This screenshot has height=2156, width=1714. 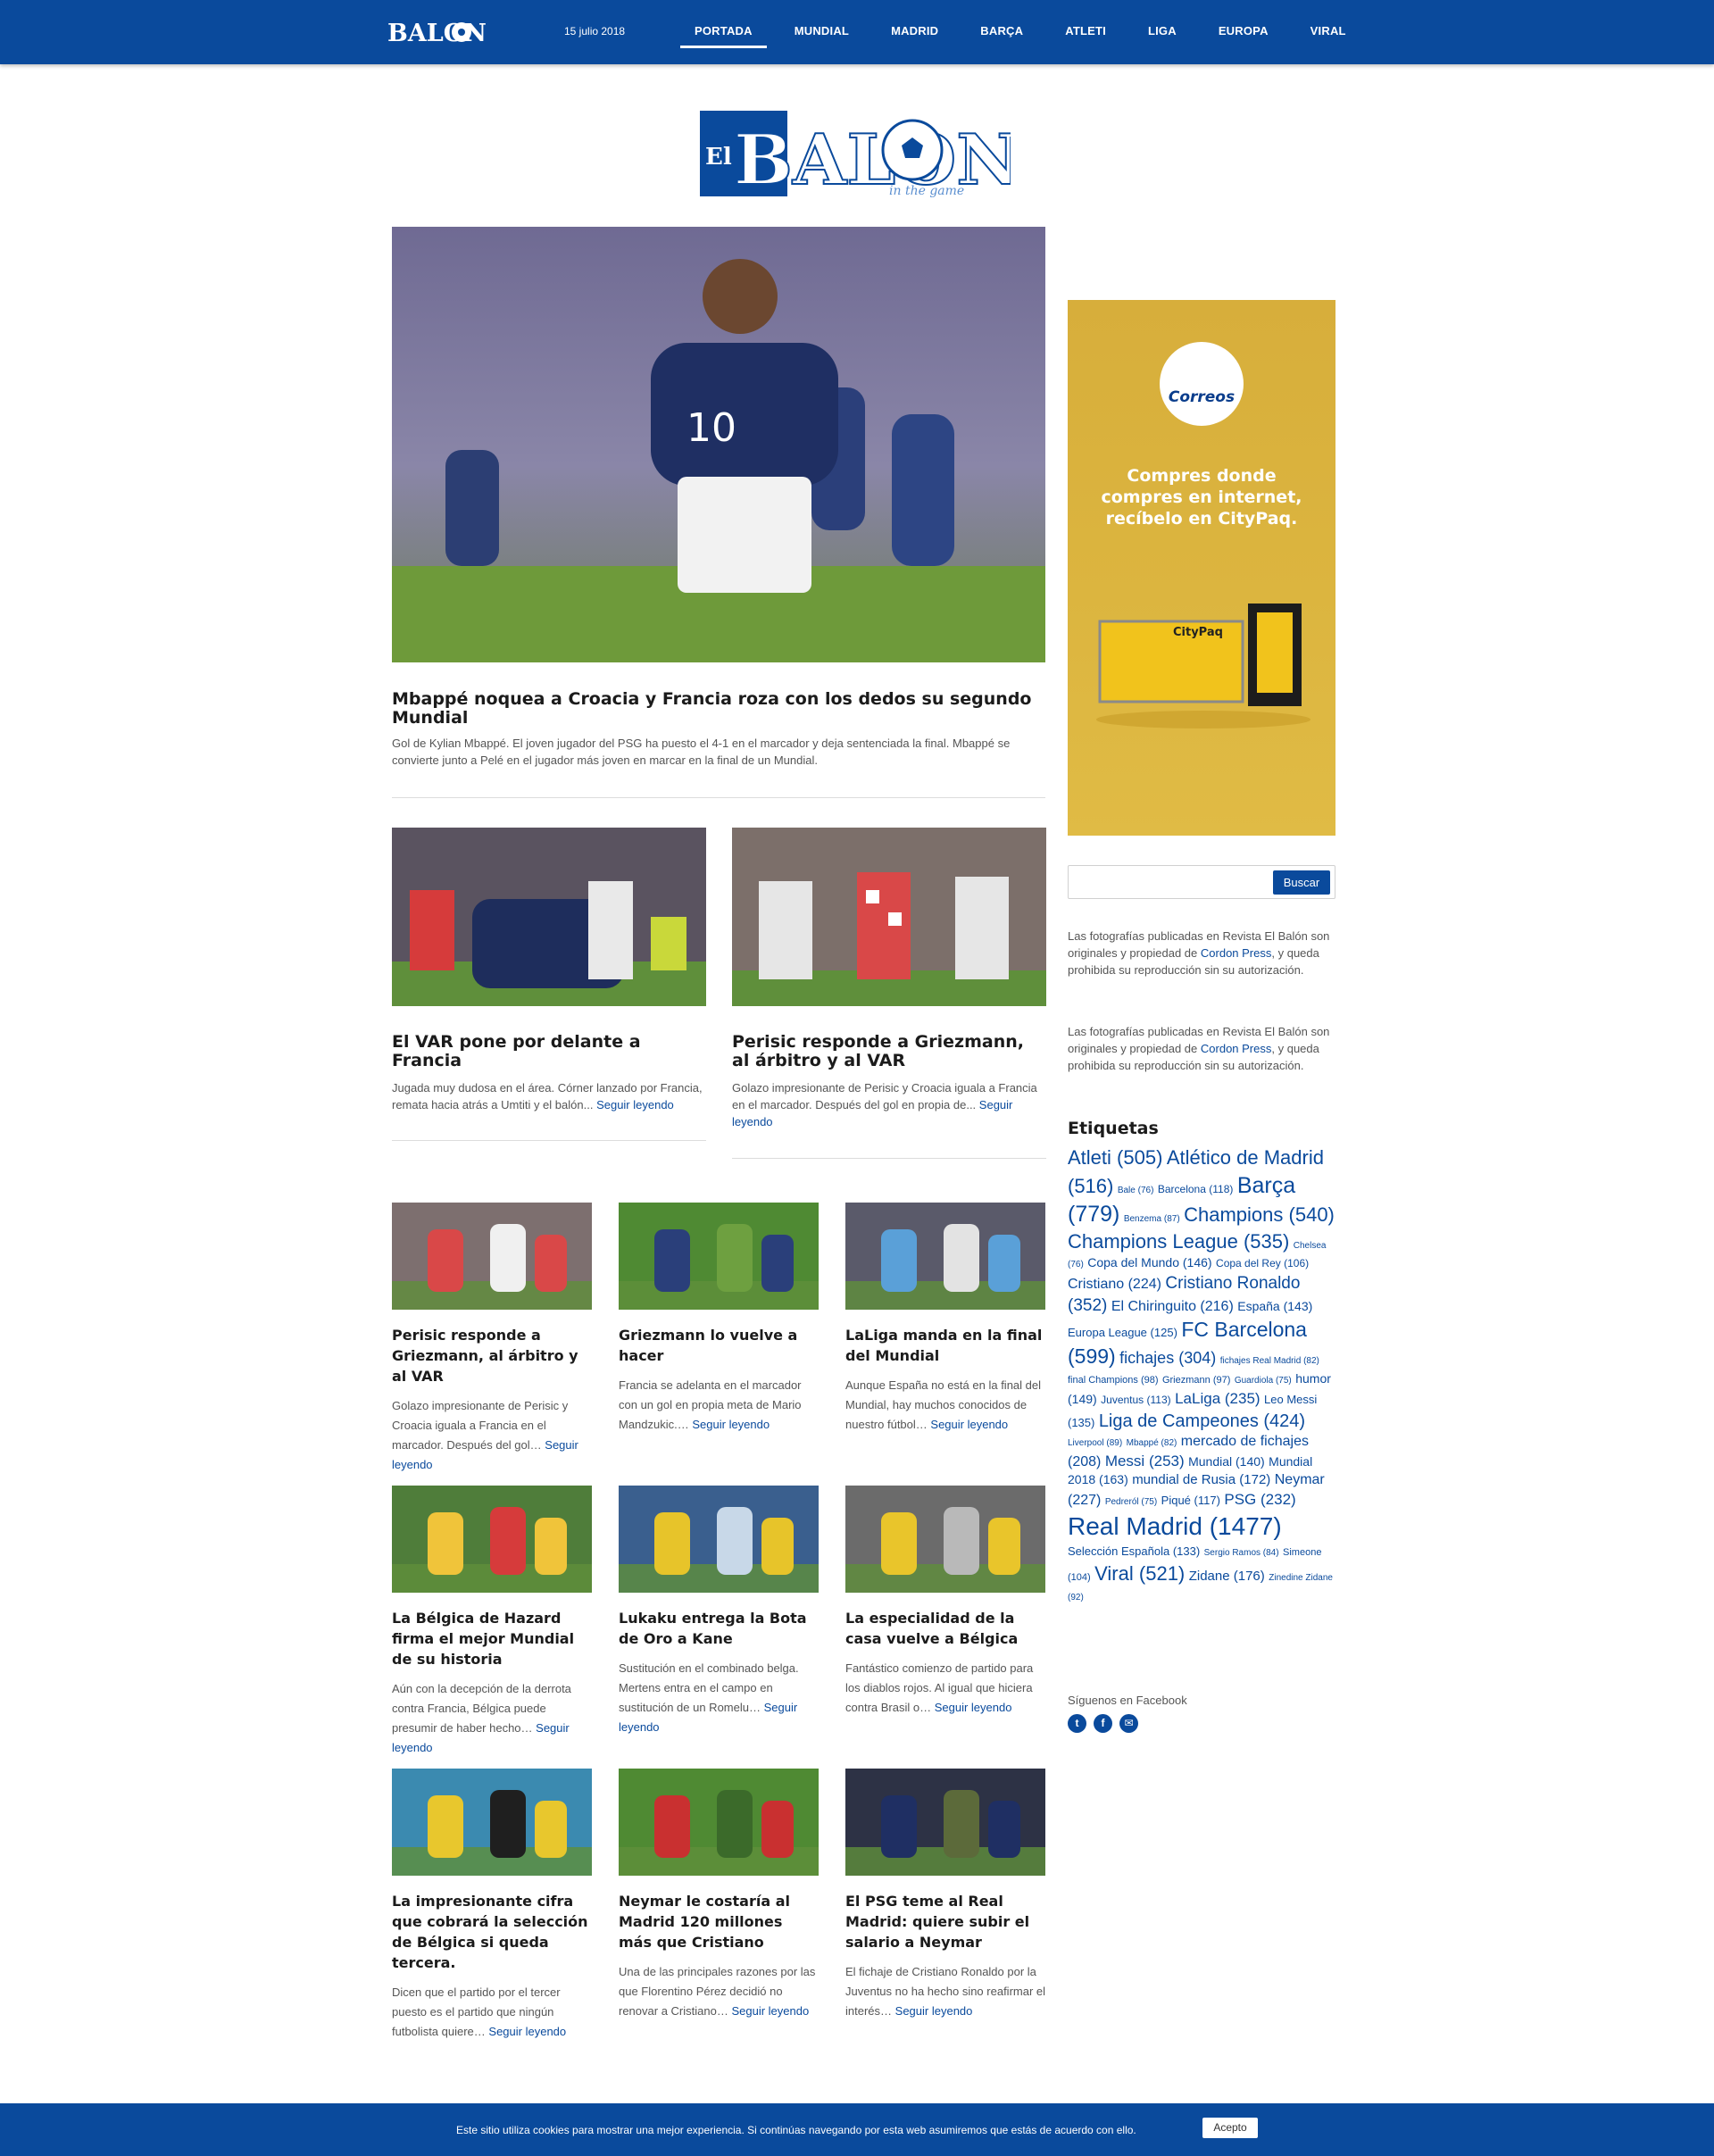 I want to click on correos-badge: Correos, so click(x=1202, y=384).